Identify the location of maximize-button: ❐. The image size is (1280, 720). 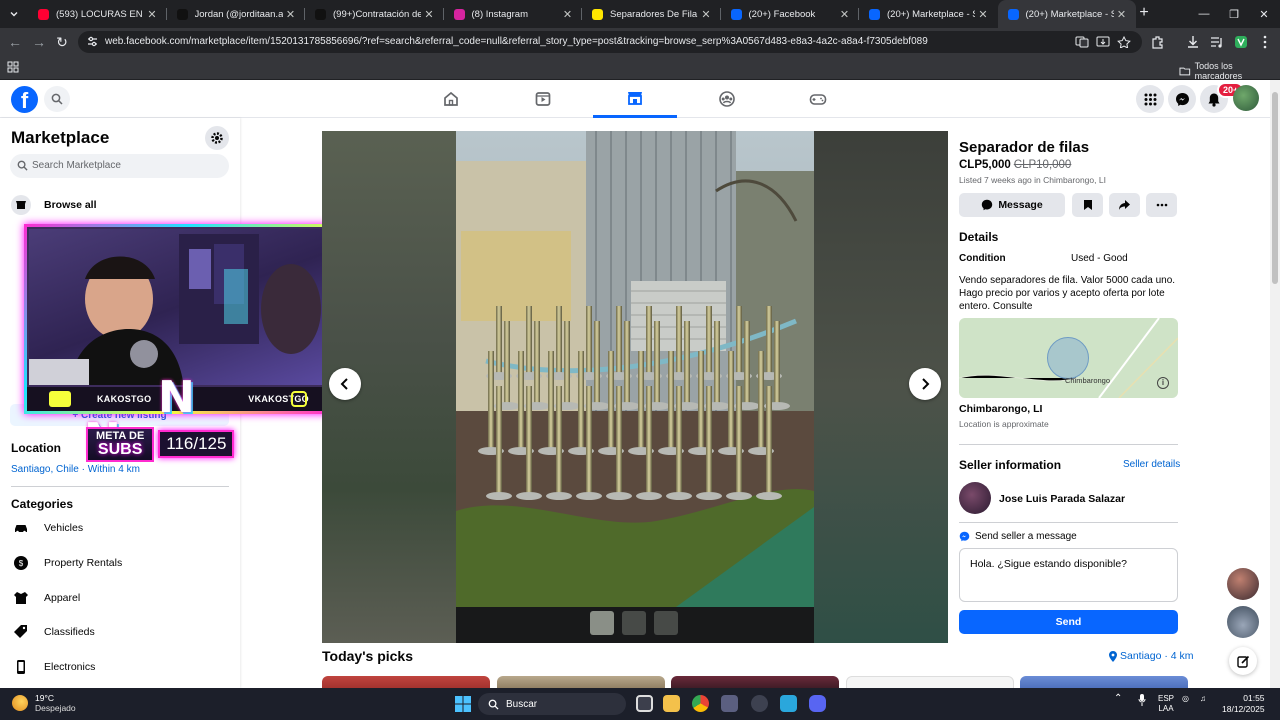
(1234, 14).